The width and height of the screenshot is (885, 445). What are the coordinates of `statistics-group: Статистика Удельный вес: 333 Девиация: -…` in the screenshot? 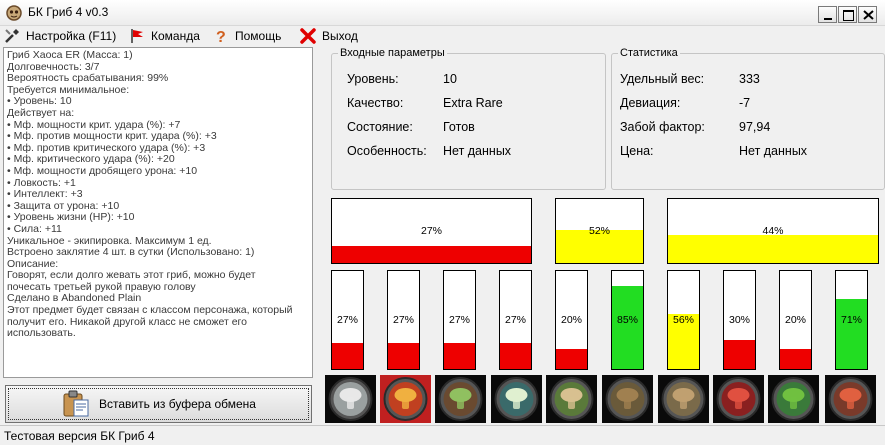 It's located at (748, 118).